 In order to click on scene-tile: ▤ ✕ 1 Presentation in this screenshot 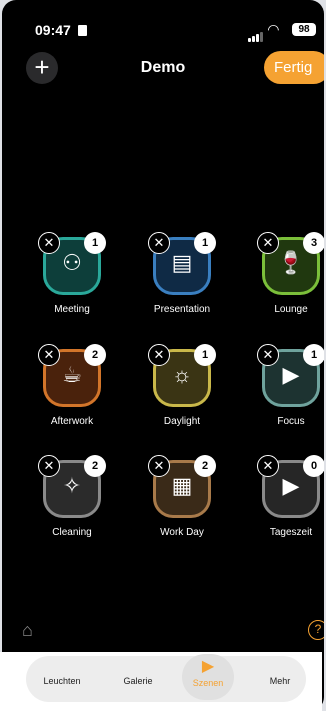, I will do `click(182, 273)`.